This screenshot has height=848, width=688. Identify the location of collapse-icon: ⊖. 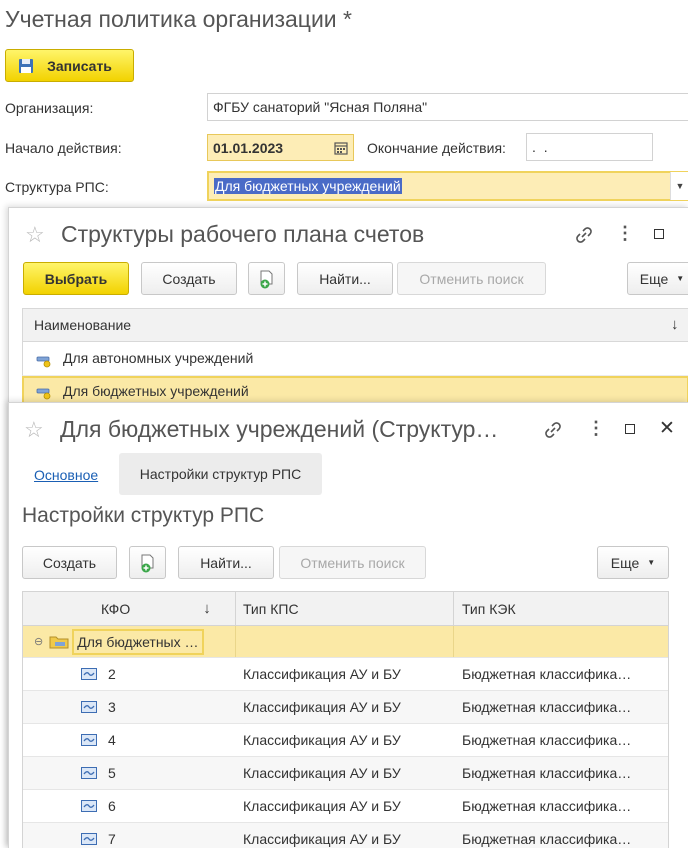
(38, 641).